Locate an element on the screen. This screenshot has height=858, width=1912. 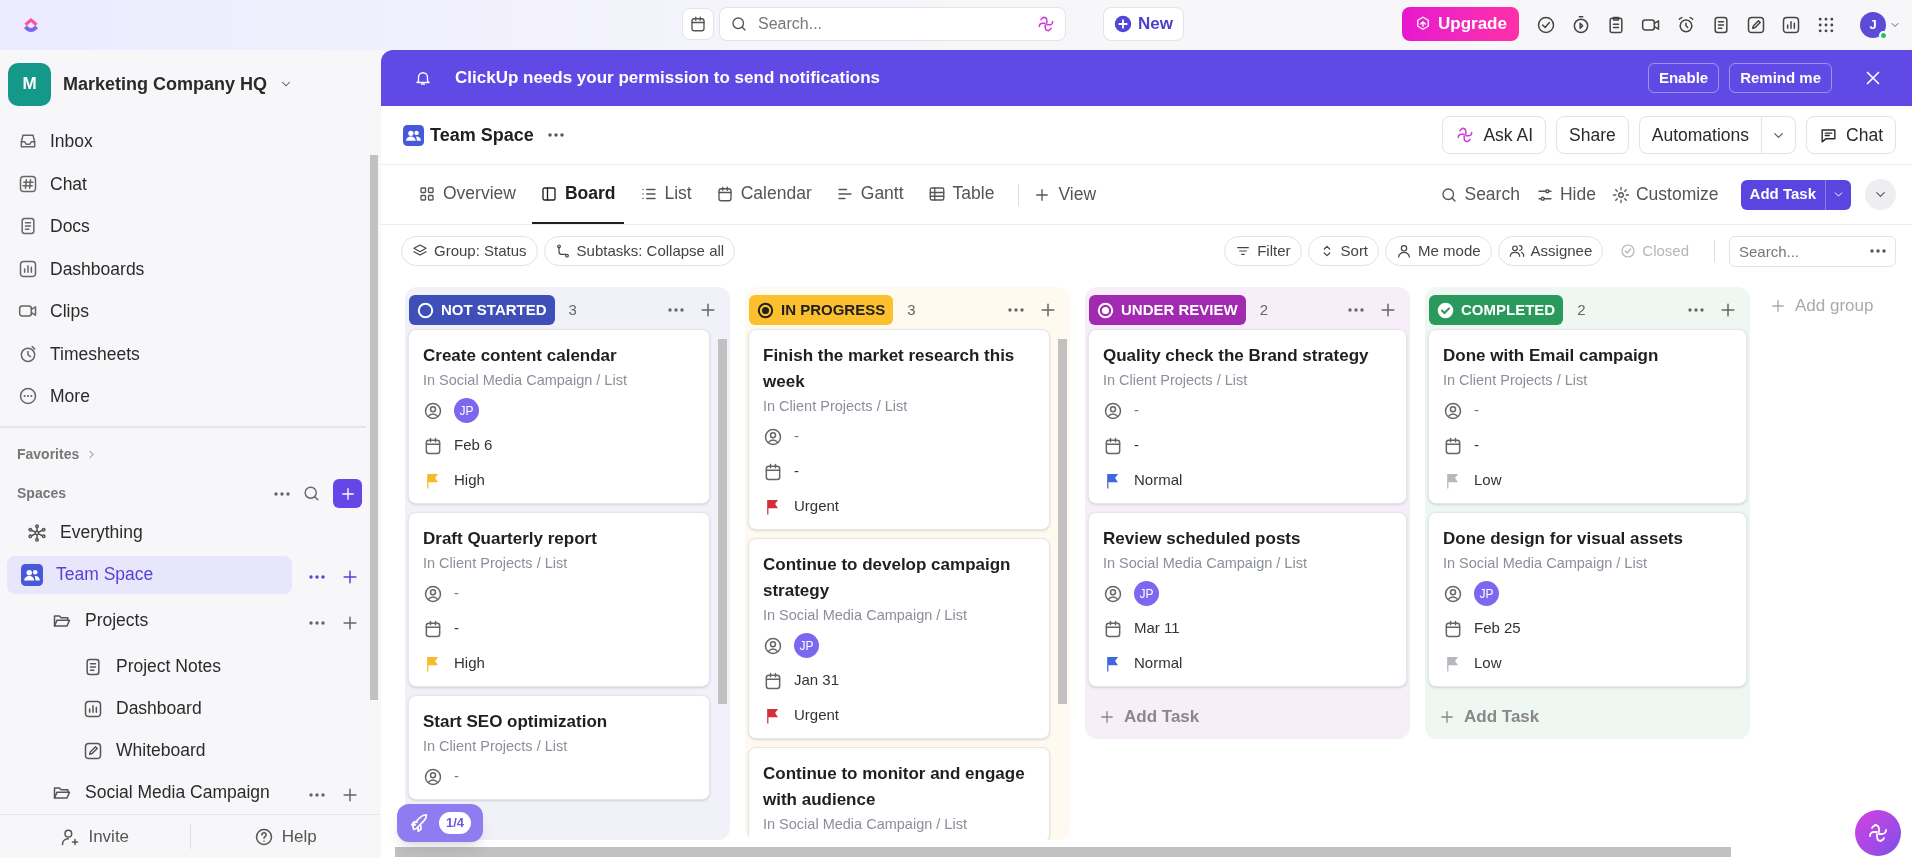
add-task-button: Add Task is located at coordinates (1782, 194).